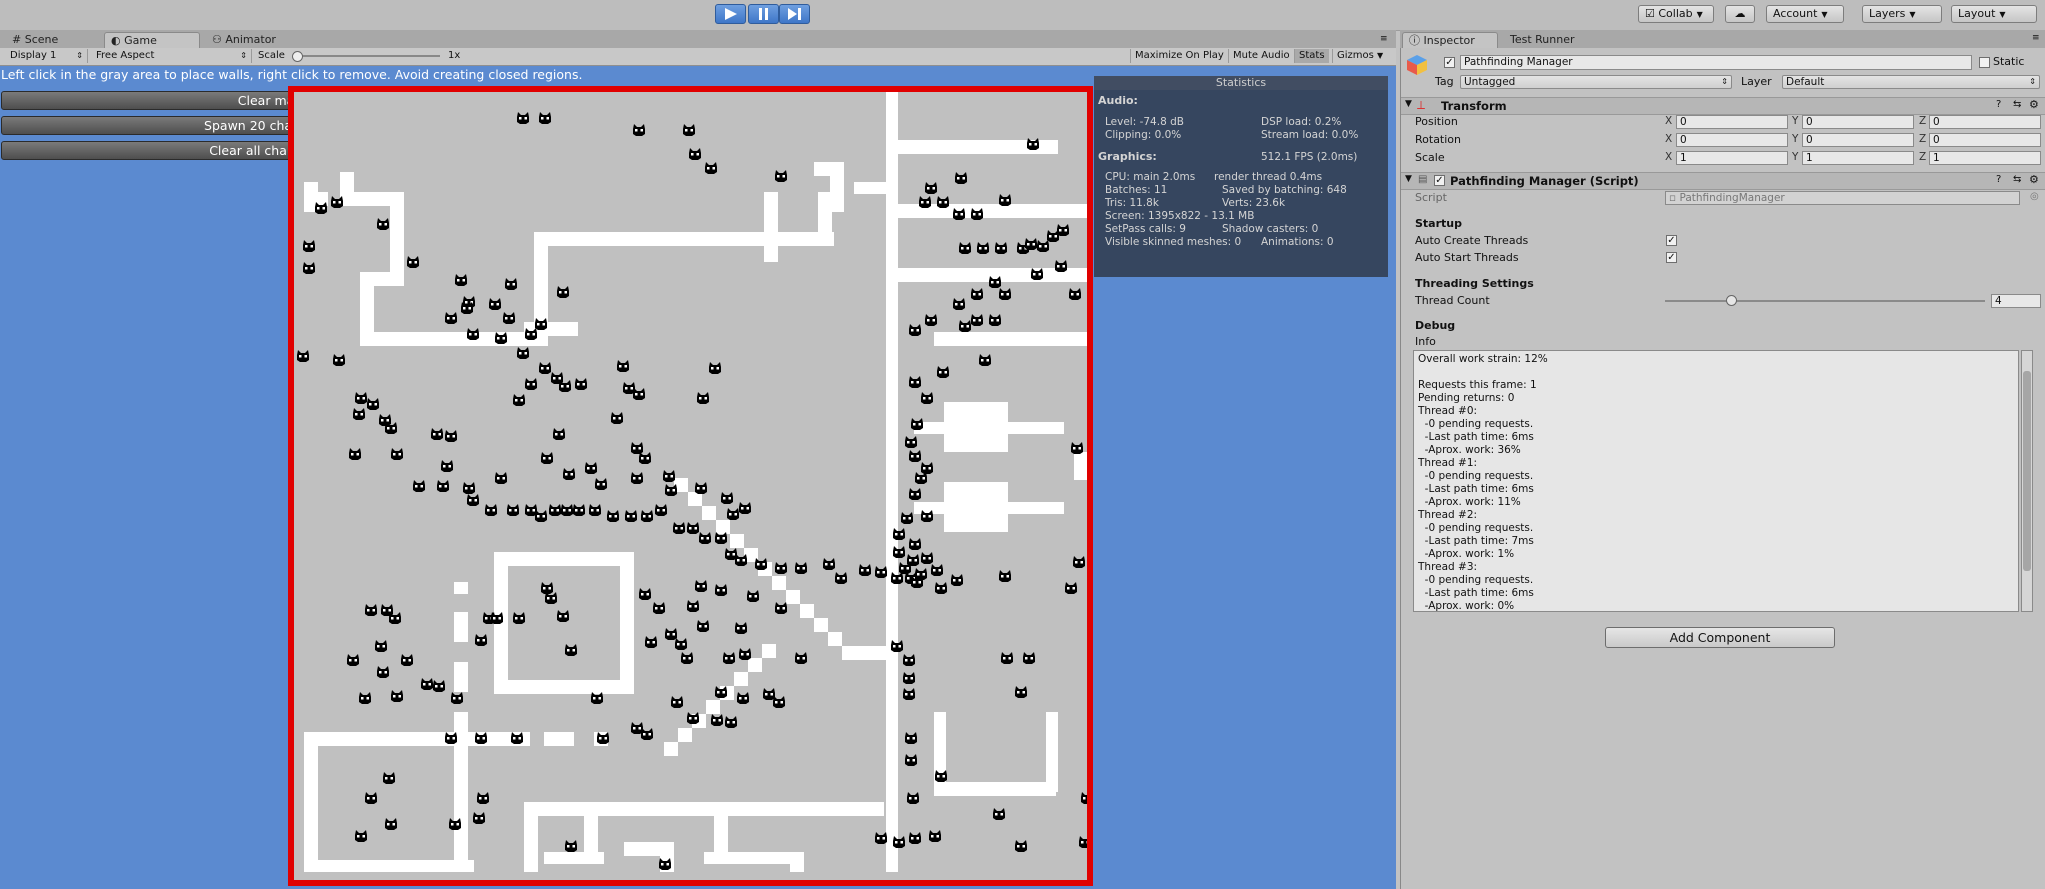 The height and width of the screenshot is (889, 2045). Describe the element at coordinates (1180, 216) in the screenshot. I see `stat-screen: Screen: 1395x822 - 13.1 MB` at that location.